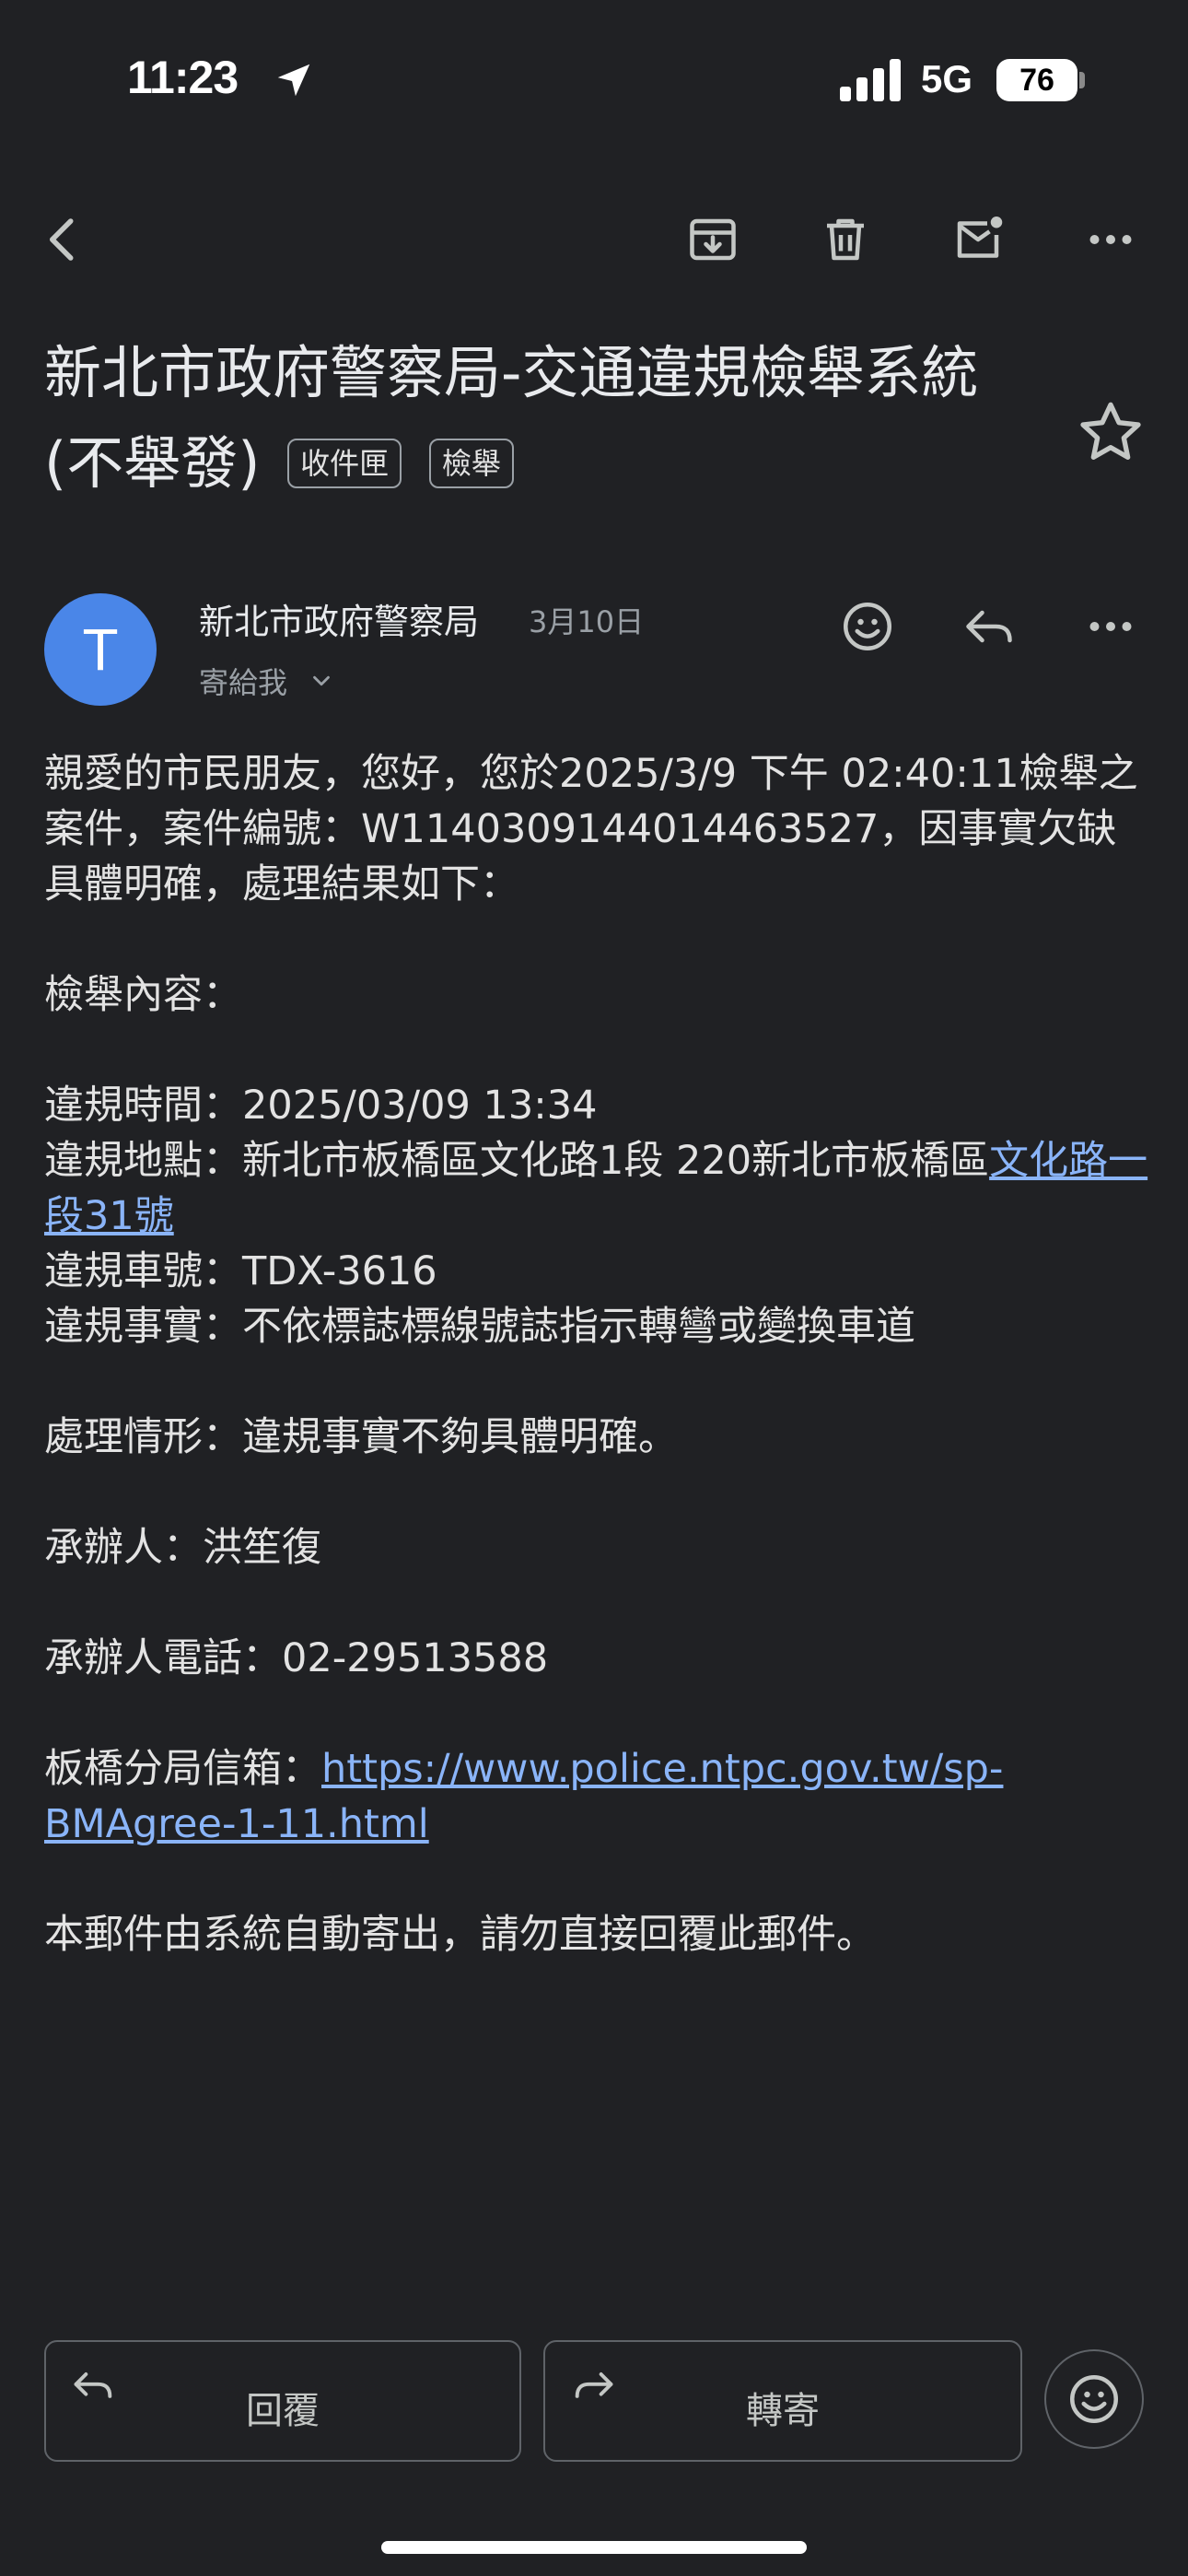  I want to click on trash-icon, so click(845, 239).